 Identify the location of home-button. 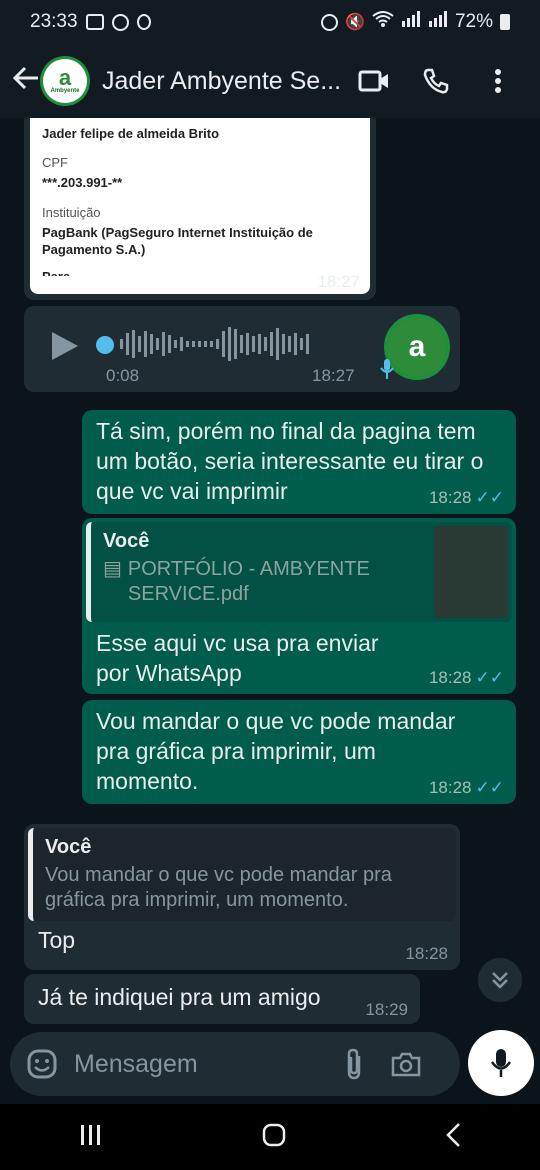
(274, 1137).